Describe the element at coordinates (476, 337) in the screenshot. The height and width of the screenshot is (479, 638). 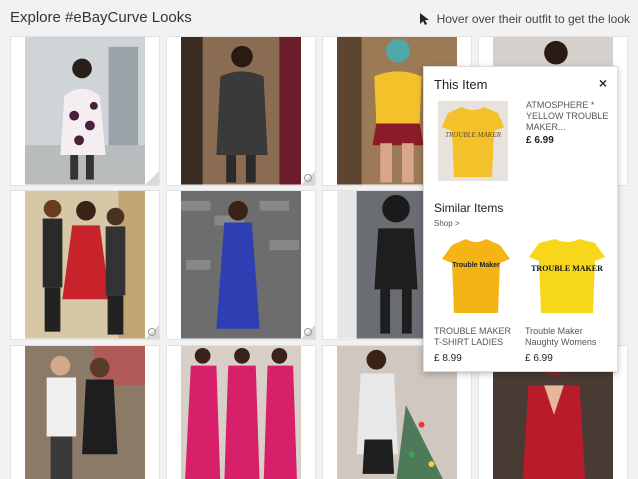
I see `similar-item-name: TROUBLE MAKER T-SHIRT LADIES` at that location.